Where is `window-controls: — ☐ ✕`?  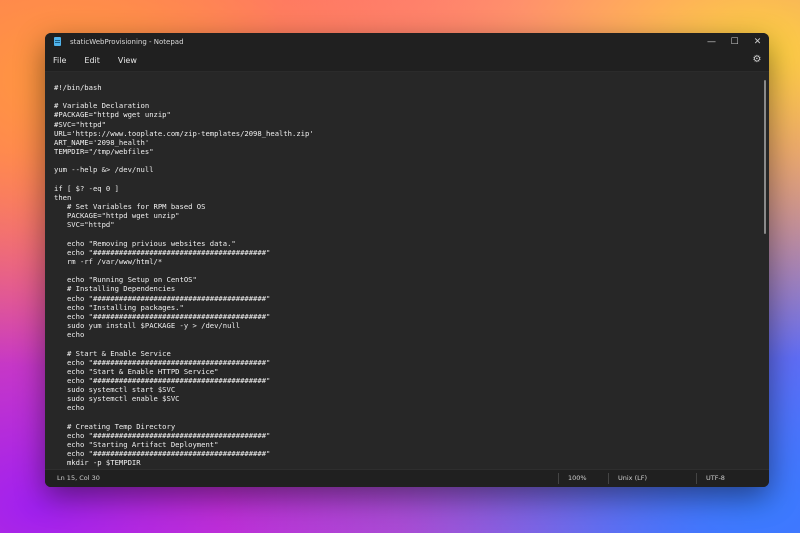
window-controls: — ☐ ✕ is located at coordinates (734, 41).